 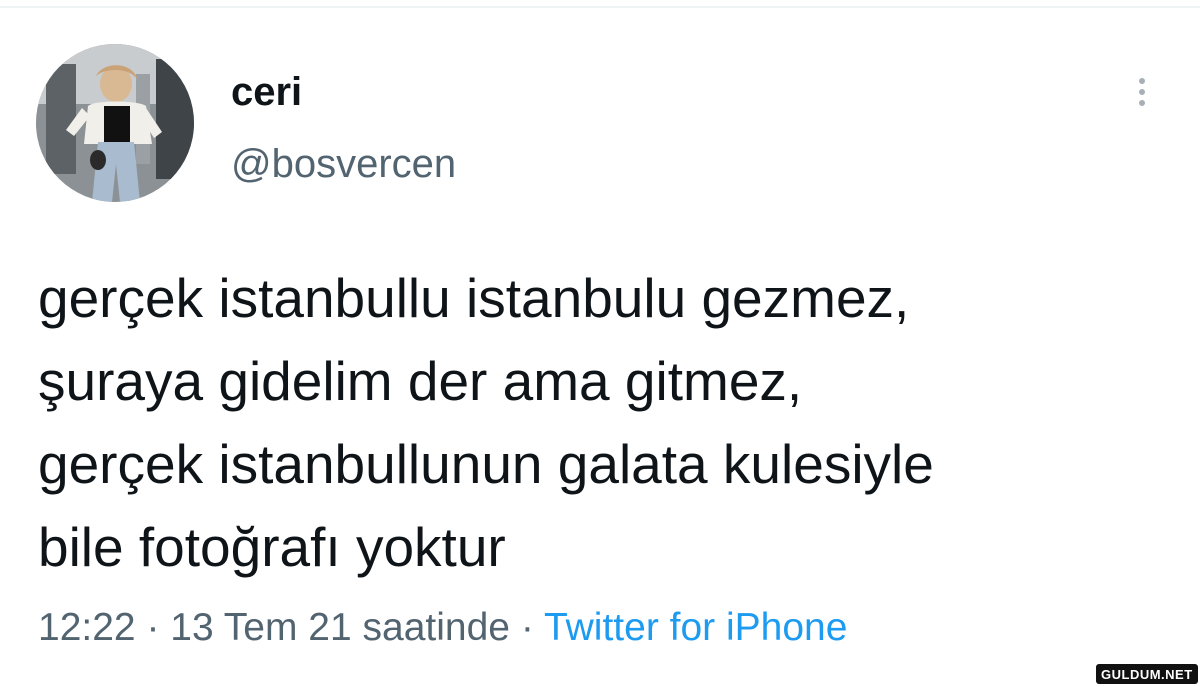 What do you see at coordinates (420, 381) in the screenshot?
I see `tweet-text-line: şuraya gidelim der ama gitmez,` at bounding box center [420, 381].